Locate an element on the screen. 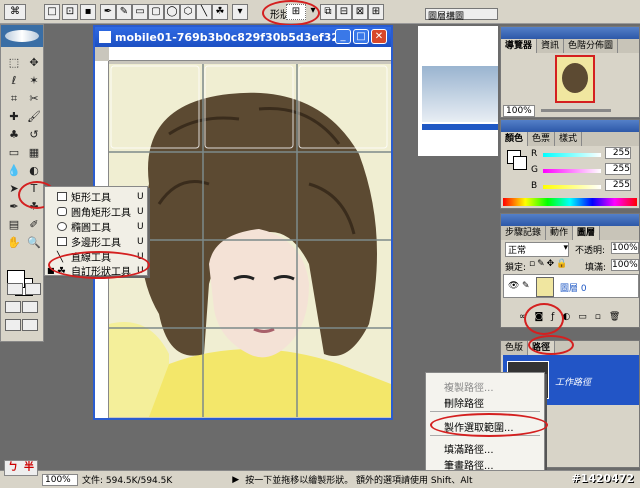 This screenshot has height=488, width=640. blur-tool-icon: 💧 is located at coordinates (14, 171).